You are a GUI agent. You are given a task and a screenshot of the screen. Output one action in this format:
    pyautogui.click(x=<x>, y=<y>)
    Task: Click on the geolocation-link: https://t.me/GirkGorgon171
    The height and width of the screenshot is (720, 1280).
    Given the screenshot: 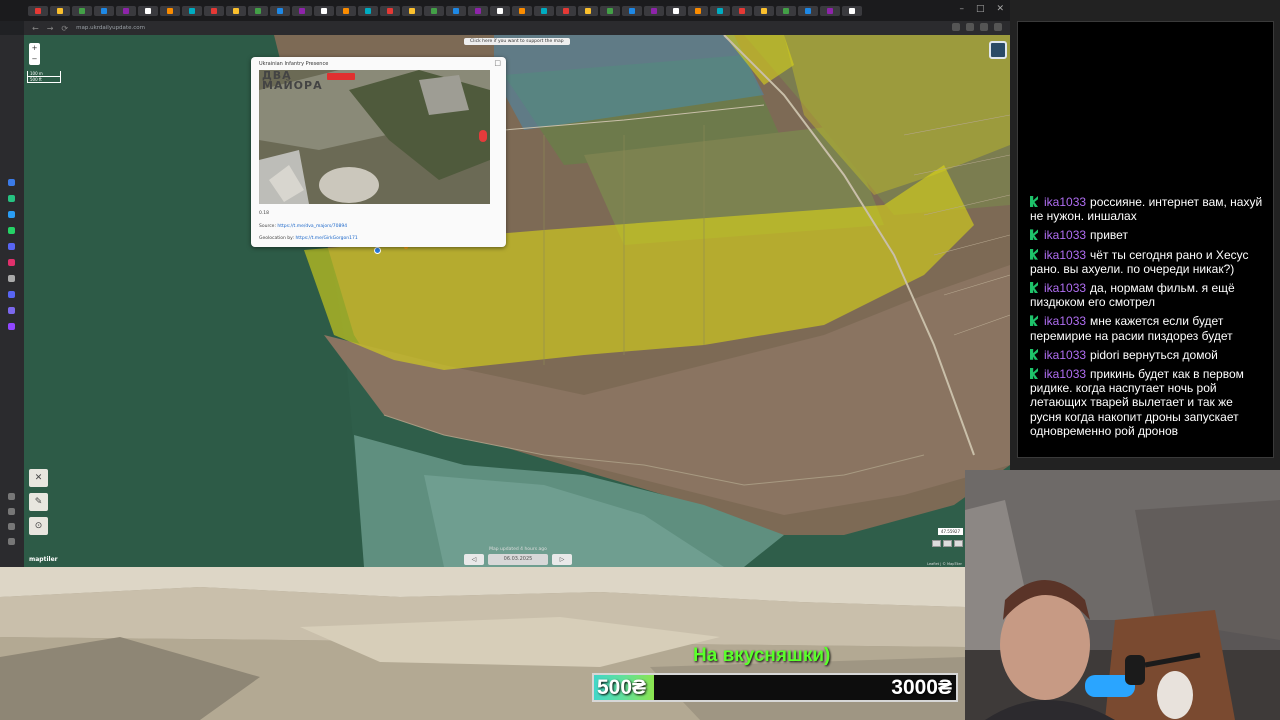 What is the action you would take?
    pyautogui.click(x=326, y=238)
    